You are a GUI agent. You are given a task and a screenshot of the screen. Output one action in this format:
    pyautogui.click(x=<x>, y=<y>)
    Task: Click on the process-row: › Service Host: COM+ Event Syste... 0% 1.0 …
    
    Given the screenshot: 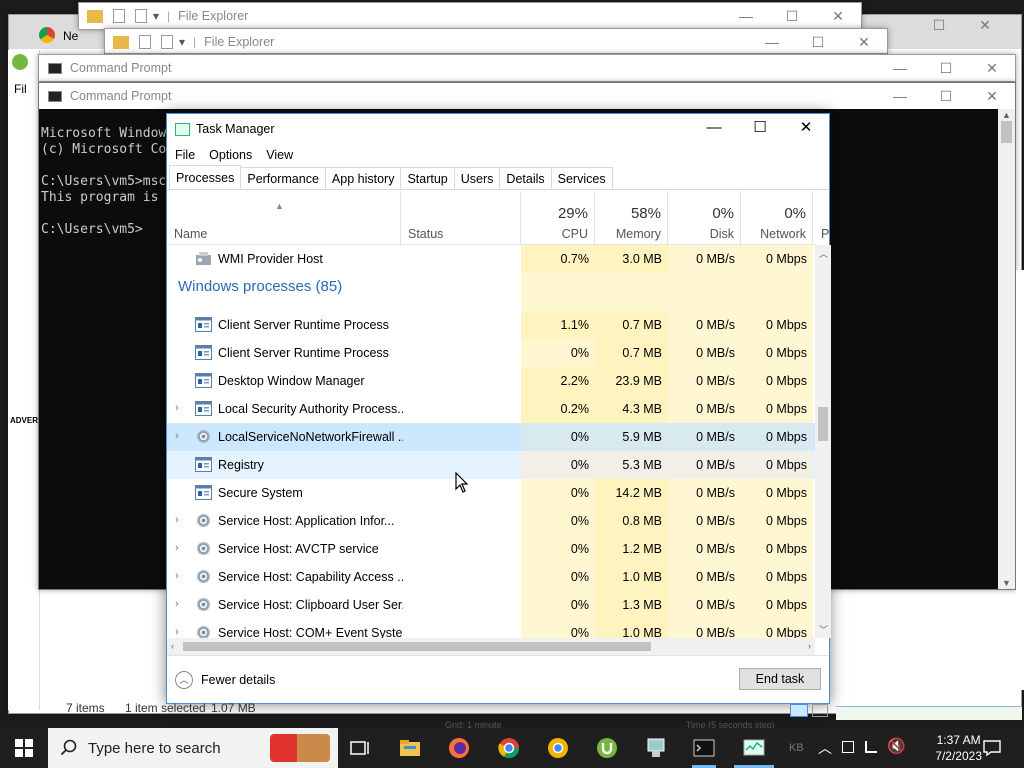 What is the action you would take?
    pyautogui.click(x=491, y=628)
    